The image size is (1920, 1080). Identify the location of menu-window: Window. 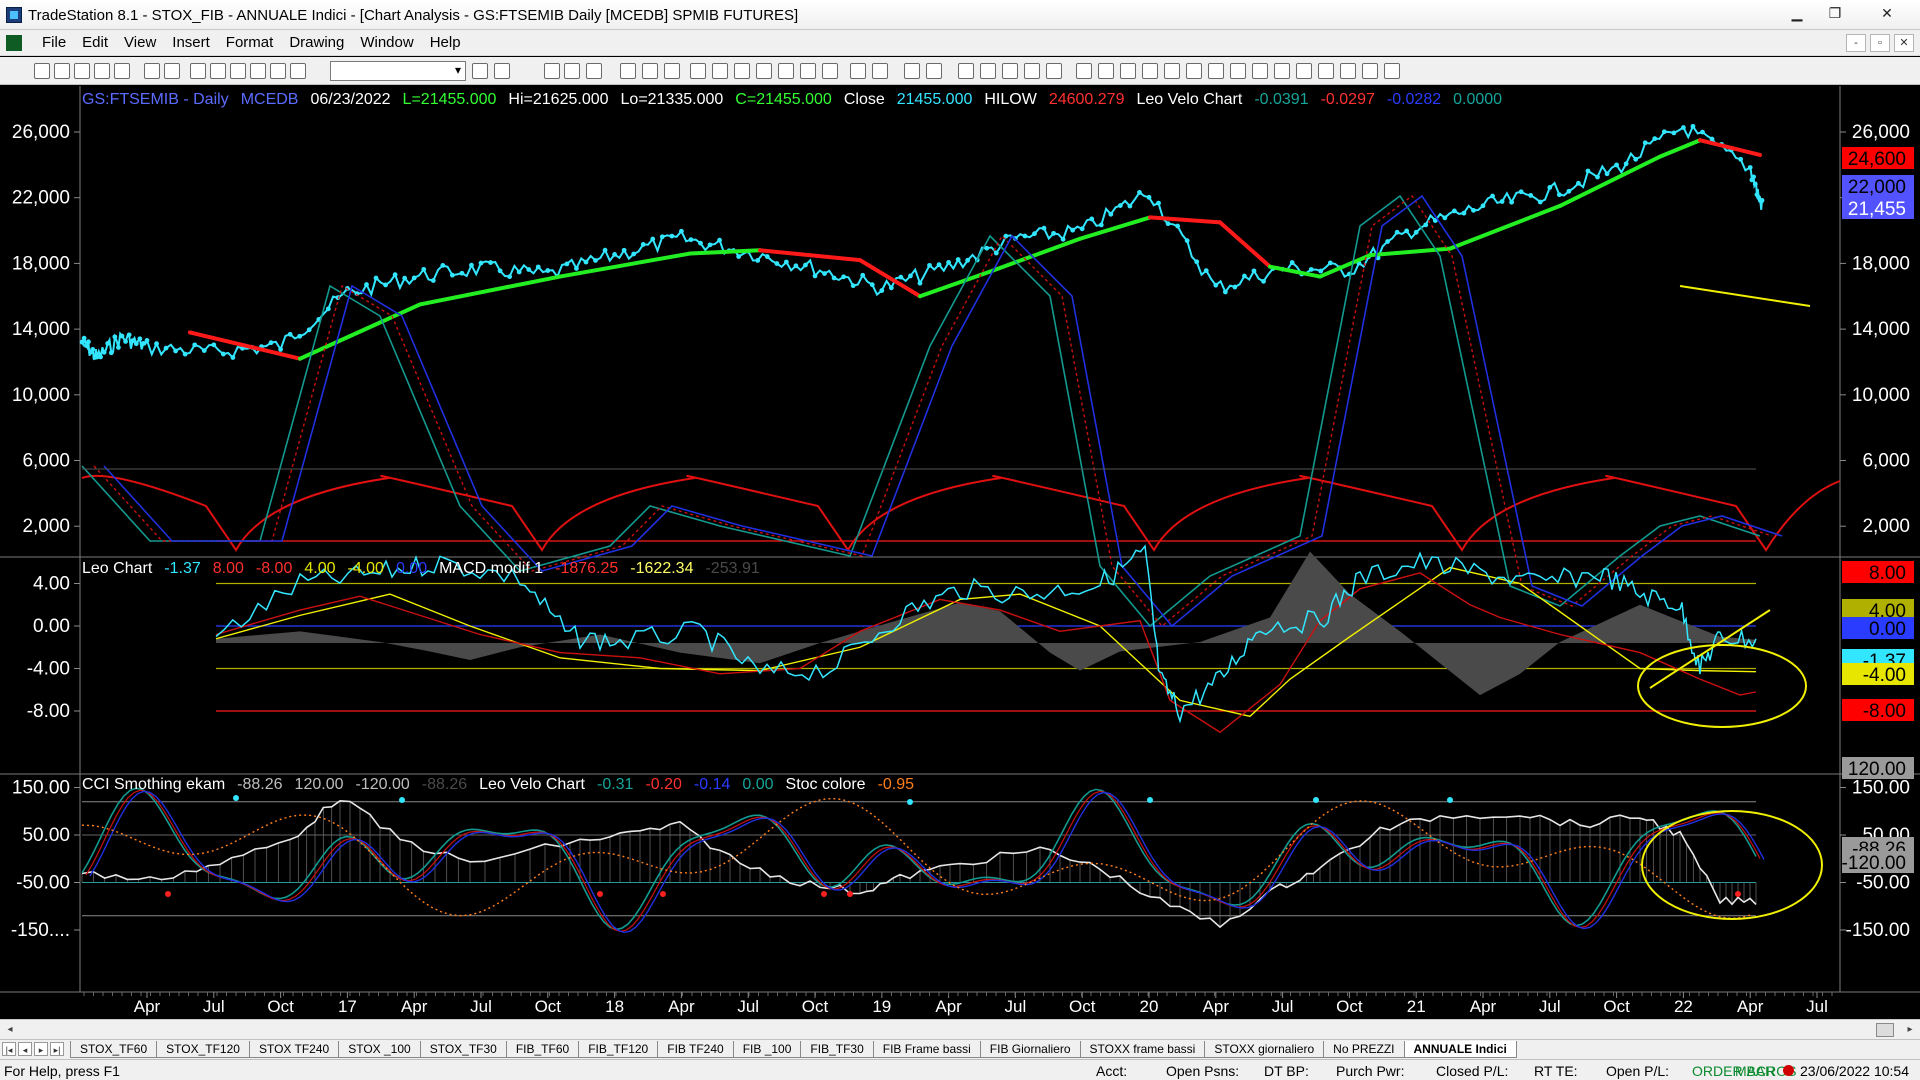
(386, 42).